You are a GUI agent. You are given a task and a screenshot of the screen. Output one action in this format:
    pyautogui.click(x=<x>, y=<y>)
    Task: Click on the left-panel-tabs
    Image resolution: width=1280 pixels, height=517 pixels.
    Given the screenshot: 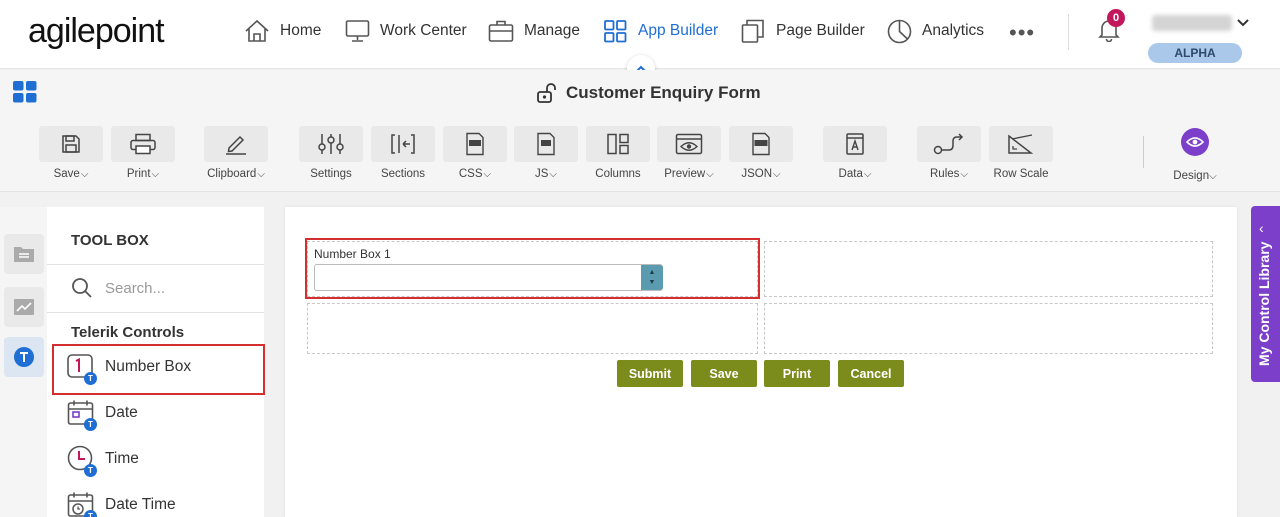 What is the action you would take?
    pyautogui.click(x=23, y=362)
    